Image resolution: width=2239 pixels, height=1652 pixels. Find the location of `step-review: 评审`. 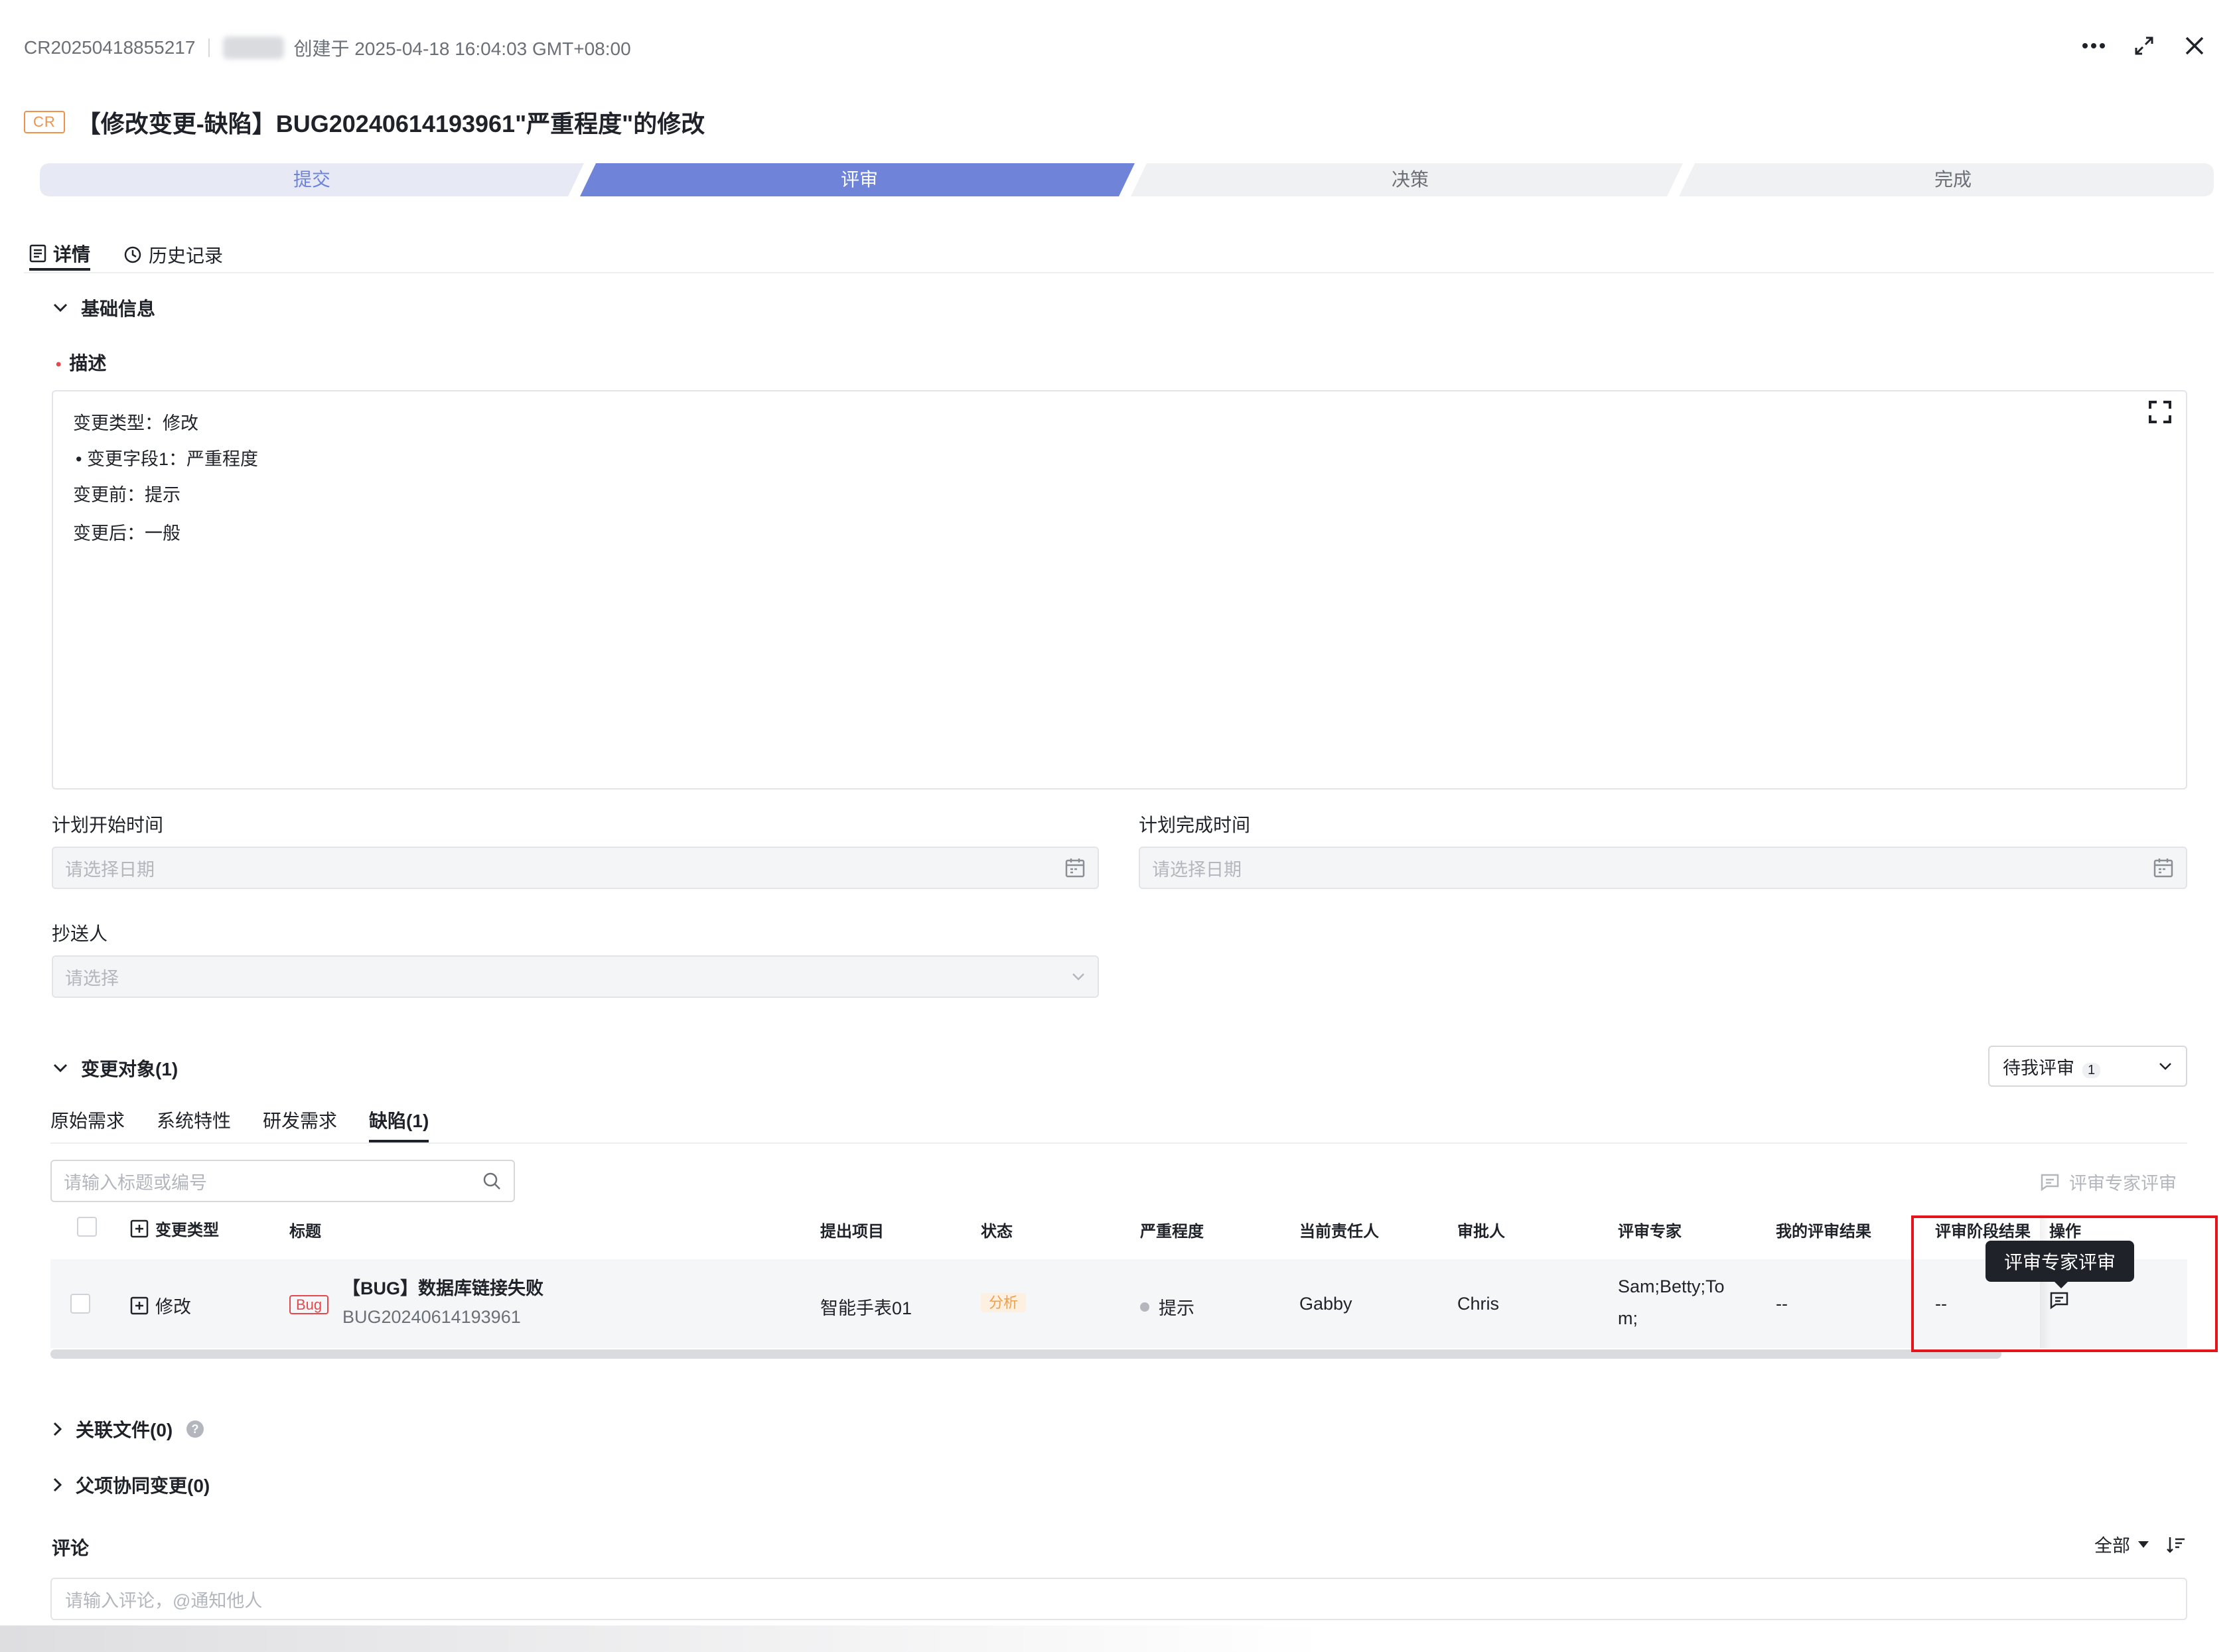

step-review: 评审 is located at coordinates (859, 180).